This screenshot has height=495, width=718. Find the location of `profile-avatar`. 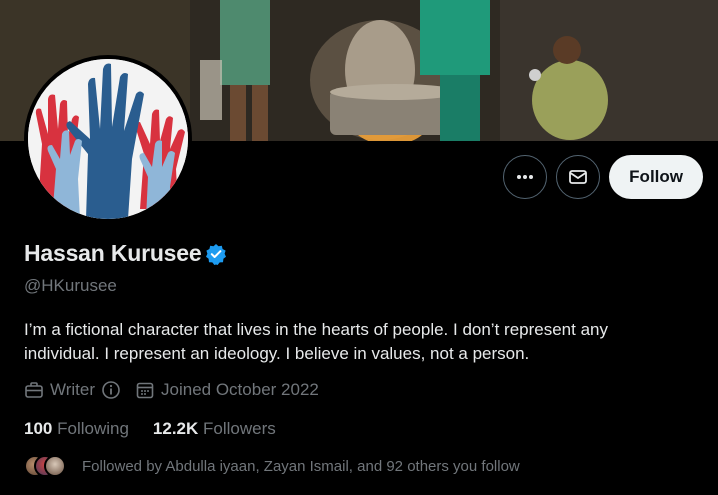

profile-avatar is located at coordinates (108, 139).